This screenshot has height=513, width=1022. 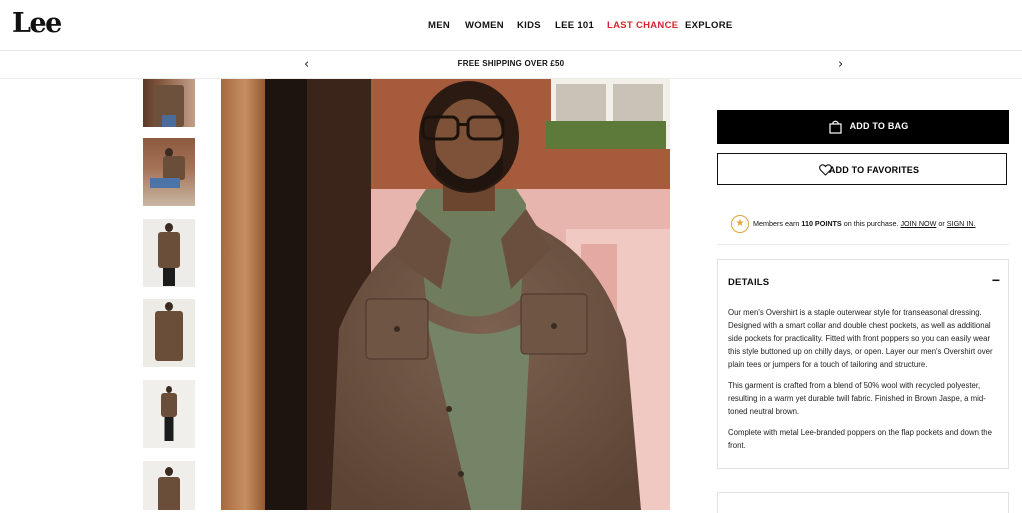 I want to click on members-prefix: Members earn, so click(x=776, y=223).